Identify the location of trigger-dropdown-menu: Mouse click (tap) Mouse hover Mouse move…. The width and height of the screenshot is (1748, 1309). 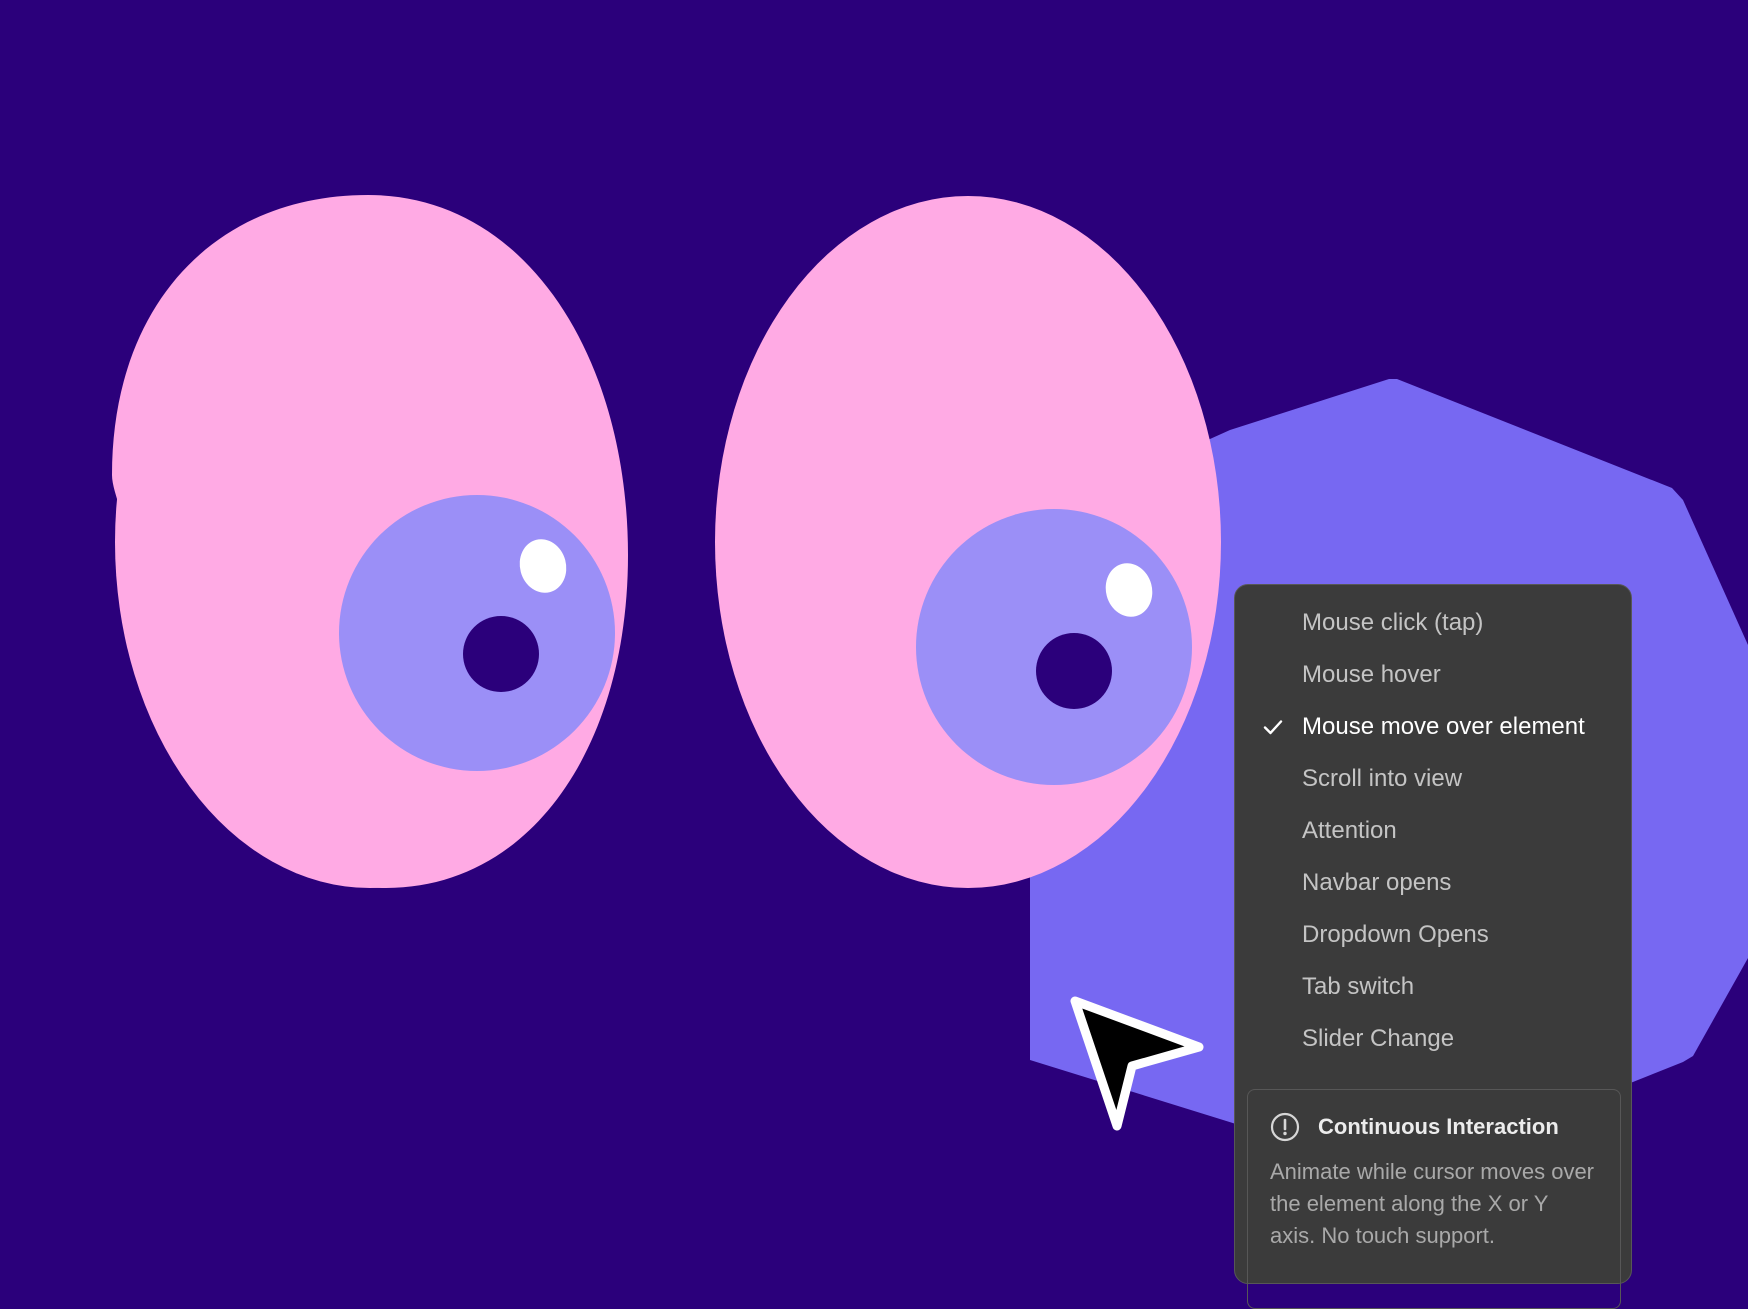
(1433, 946).